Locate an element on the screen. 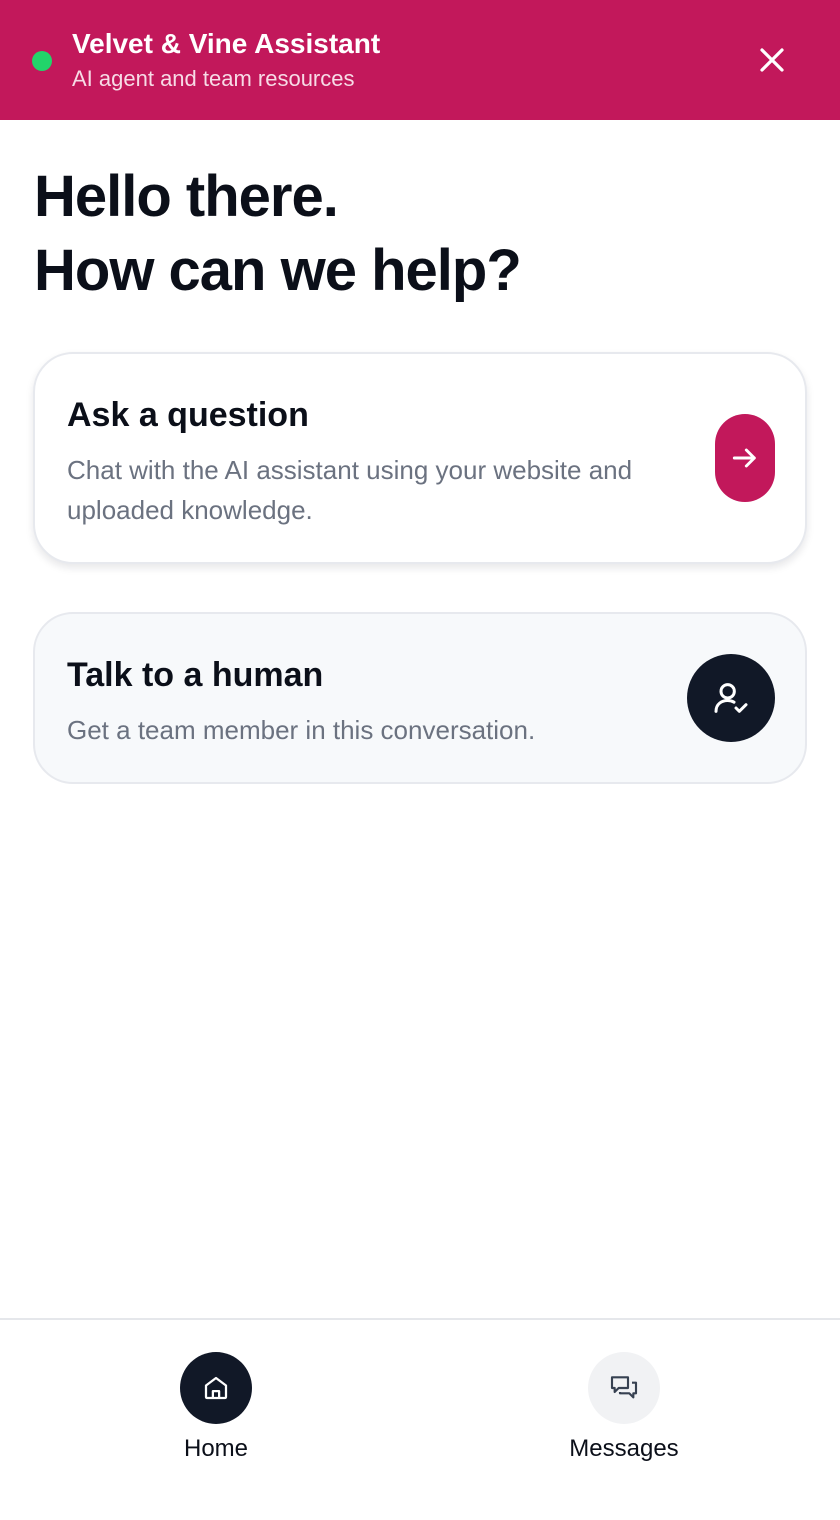 The width and height of the screenshot is (840, 1520). nav-messages-label: Messages is located at coordinates (624, 1448).